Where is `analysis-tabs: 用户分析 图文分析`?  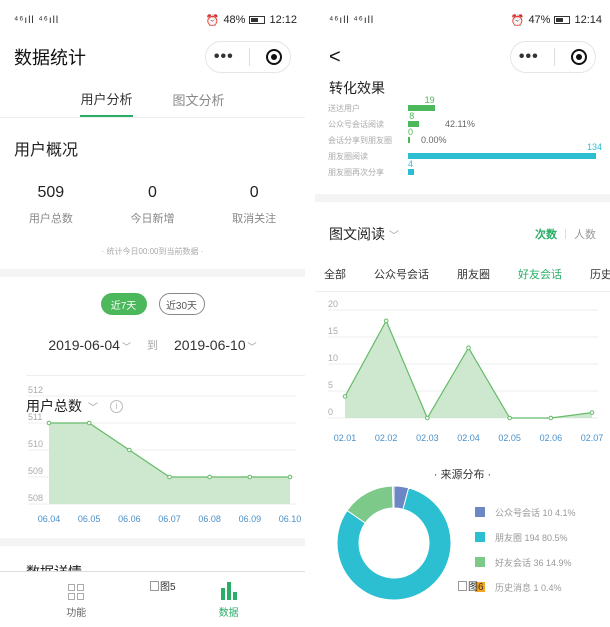
analysis-tabs: 用户分析 图文分析 is located at coordinates (152, 100).